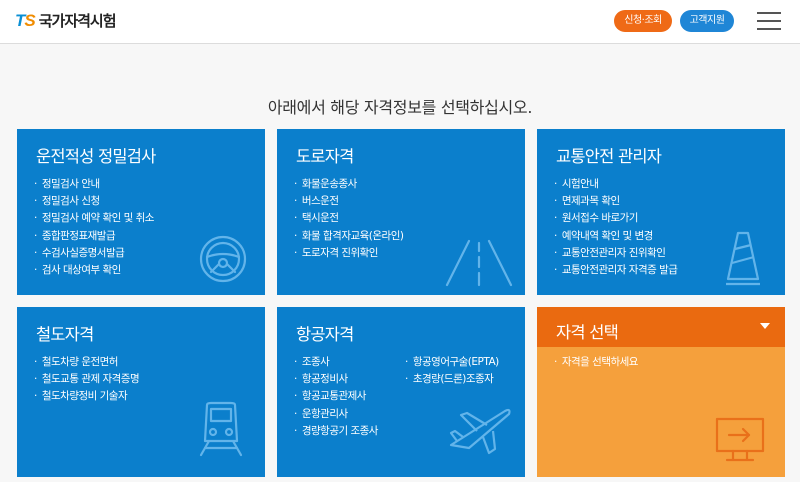 This screenshot has height=482, width=800. What do you see at coordinates (94, 270) in the screenshot?
I see `card-link: 검사 대상여부 확인` at bounding box center [94, 270].